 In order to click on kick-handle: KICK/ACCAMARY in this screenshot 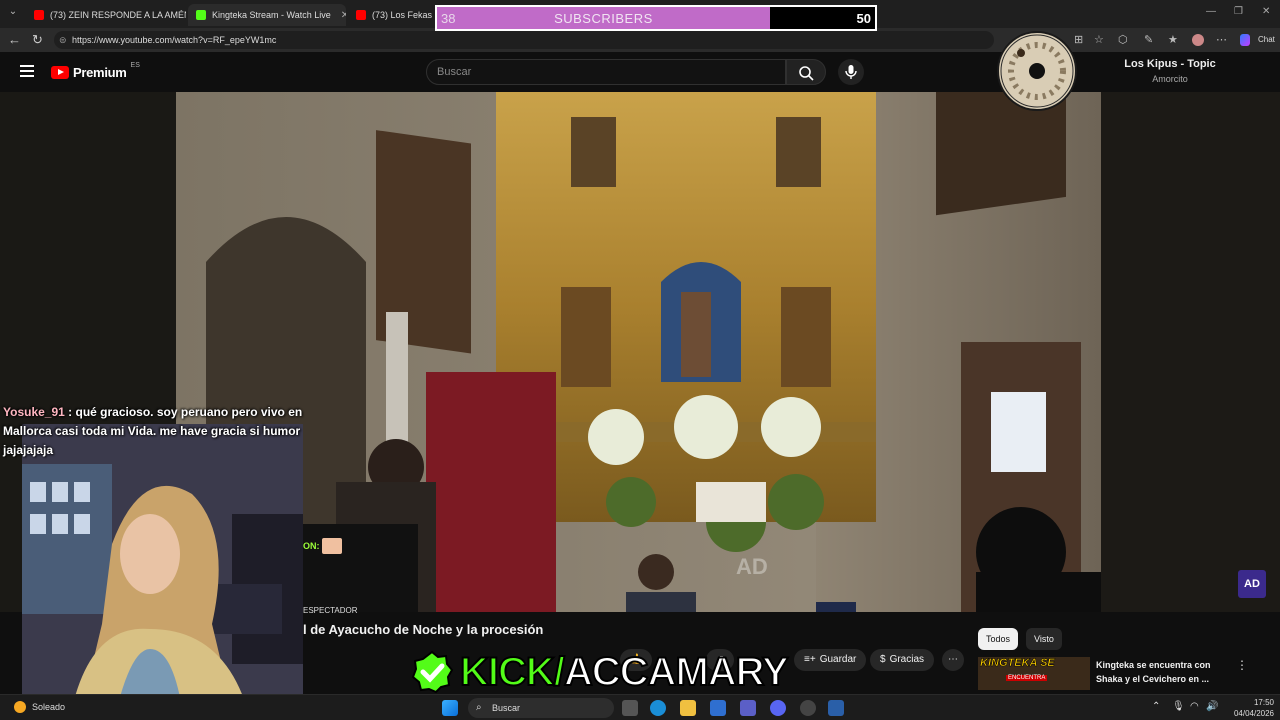, I will do `click(624, 672)`.